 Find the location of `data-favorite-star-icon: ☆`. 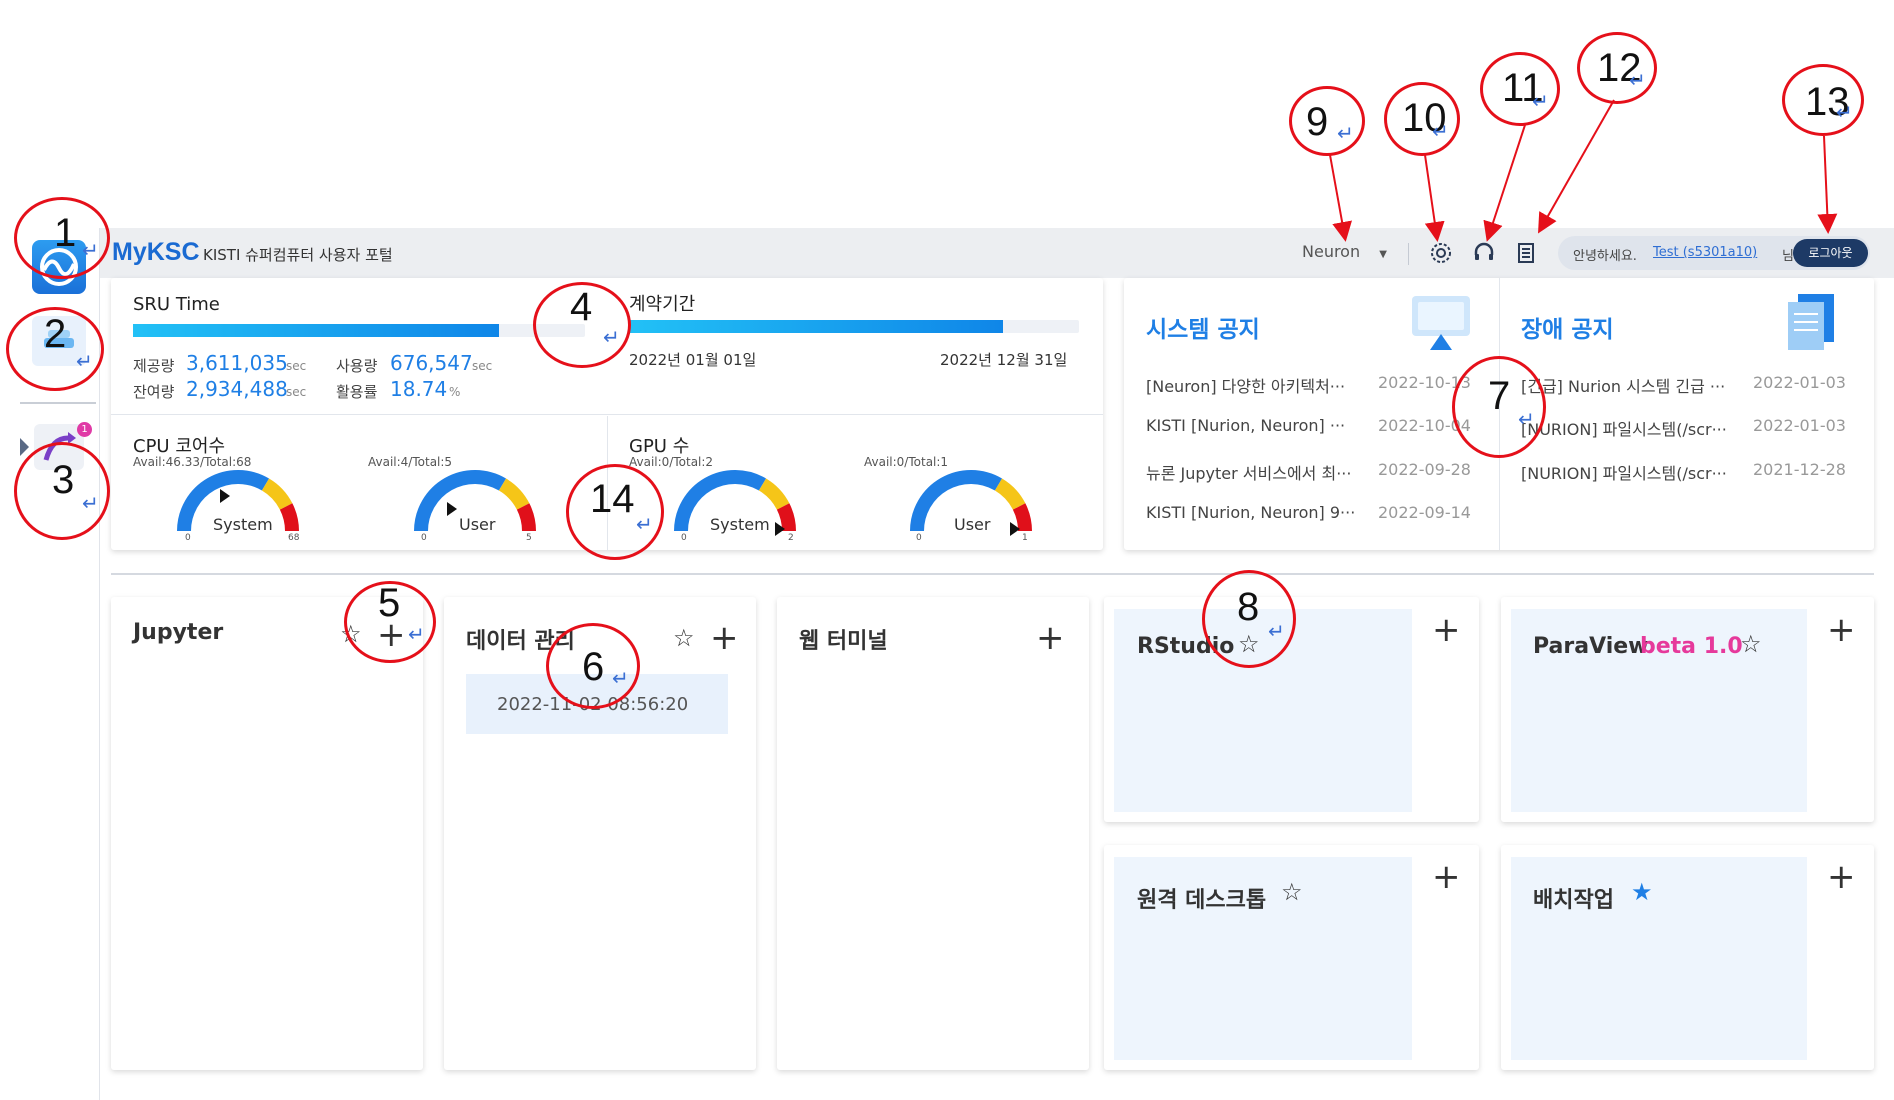

data-favorite-star-icon: ☆ is located at coordinates (684, 638).